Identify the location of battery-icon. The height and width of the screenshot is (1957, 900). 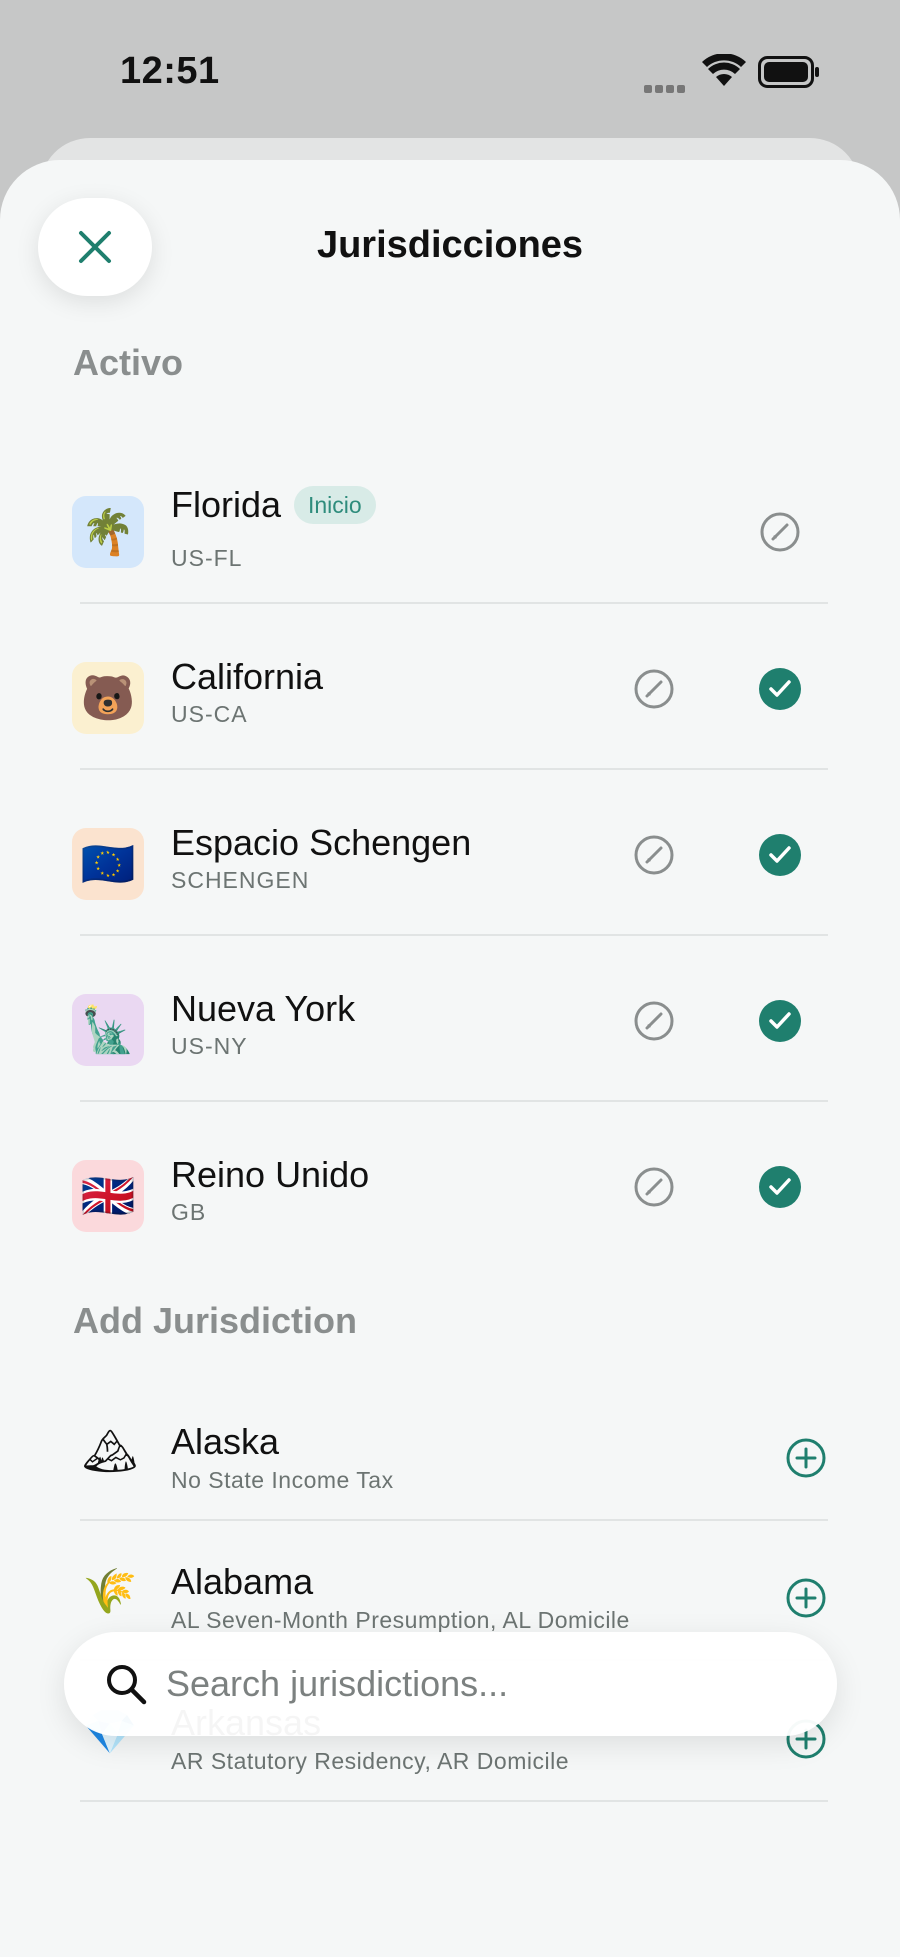
(788, 72).